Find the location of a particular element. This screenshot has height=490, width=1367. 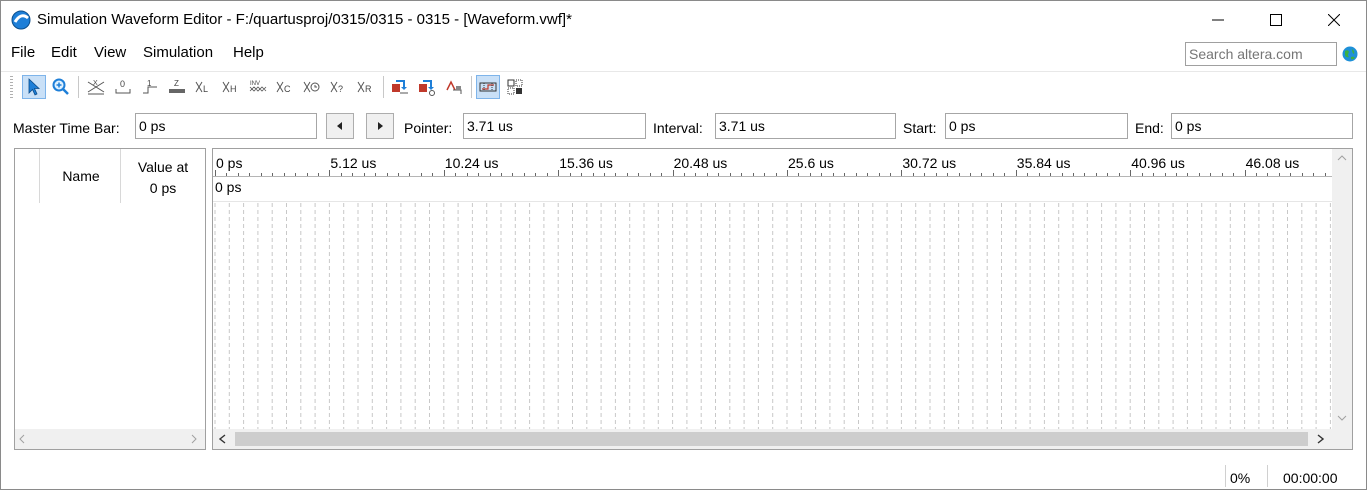

pointer-input is located at coordinates (554, 126).